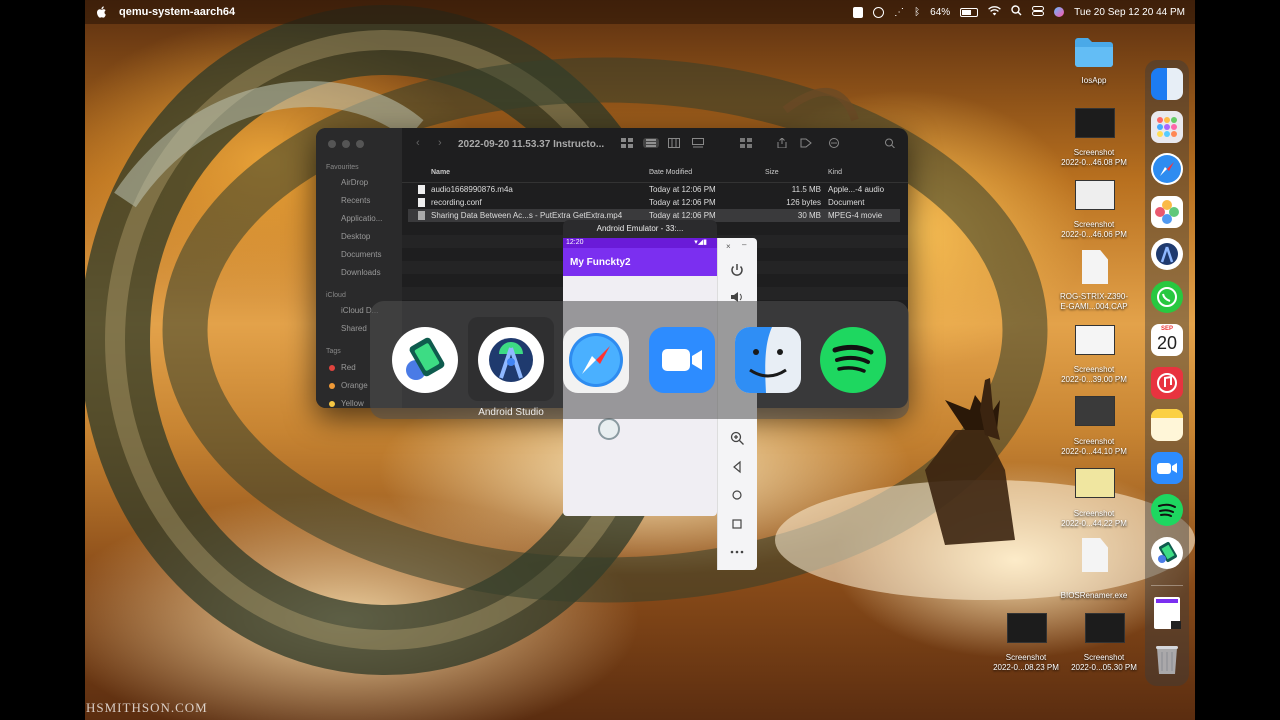 Image resolution: width=1280 pixels, height=720 pixels. What do you see at coordinates (969, 12) in the screenshot?
I see `battery-icon` at bounding box center [969, 12].